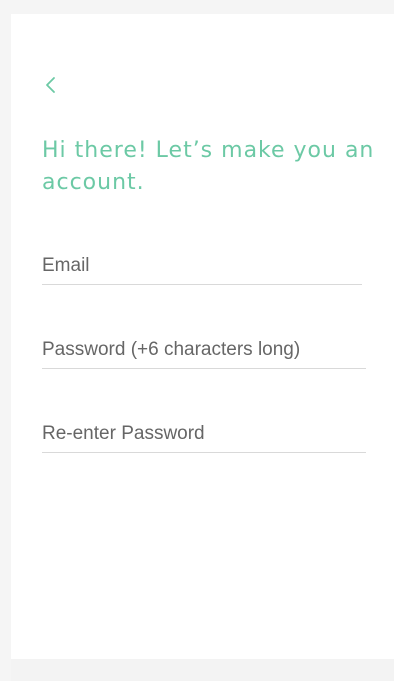 The image size is (394, 681). What do you see at coordinates (208, 166) in the screenshot?
I see `page-title: Hi there! Let’s make you an account.` at bounding box center [208, 166].